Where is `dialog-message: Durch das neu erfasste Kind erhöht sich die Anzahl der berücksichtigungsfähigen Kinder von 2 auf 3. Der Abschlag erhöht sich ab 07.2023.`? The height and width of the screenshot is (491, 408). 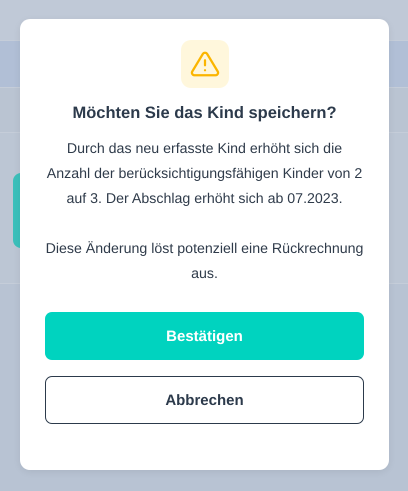 dialog-message: Durch das neu erfasste Kind erhöht sich die Anzahl der berücksichtigungsfähigen Kinder von 2 auf 3. Der Abschlag erhöht sich ab 07.2023. is located at coordinates (205, 174).